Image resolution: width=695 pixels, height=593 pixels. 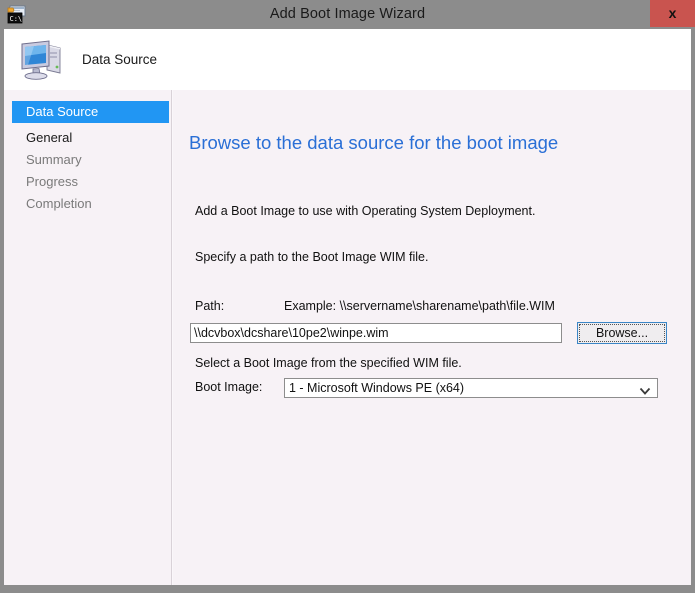 What do you see at coordinates (347, 59) in the screenshot?
I see `wizard-banner: Data Source` at bounding box center [347, 59].